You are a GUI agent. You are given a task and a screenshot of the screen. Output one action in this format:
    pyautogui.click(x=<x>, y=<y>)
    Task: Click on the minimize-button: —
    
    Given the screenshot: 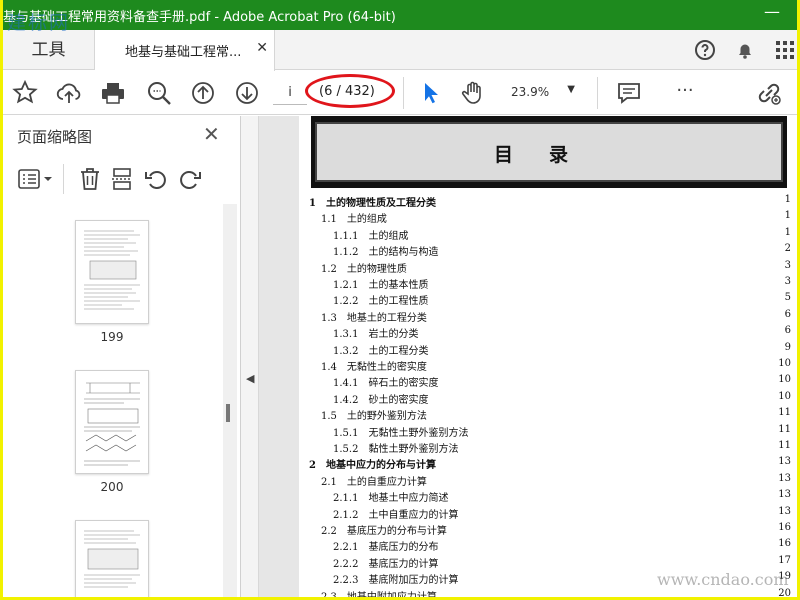 What is the action you would take?
    pyautogui.click(x=772, y=13)
    